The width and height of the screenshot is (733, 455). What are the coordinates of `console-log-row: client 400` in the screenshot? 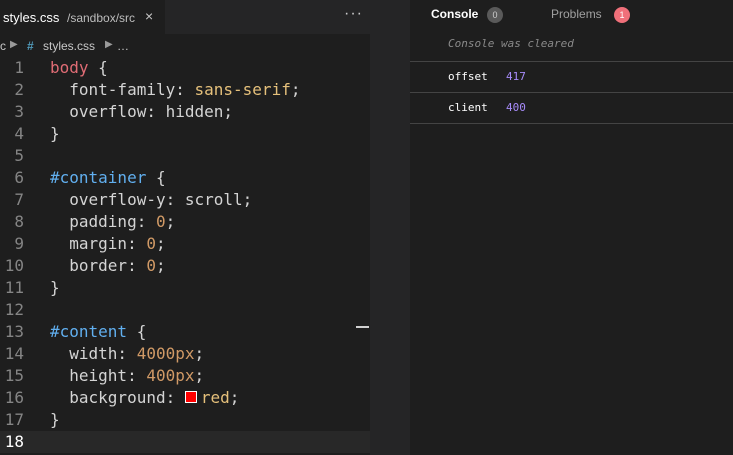 It's located at (571, 108).